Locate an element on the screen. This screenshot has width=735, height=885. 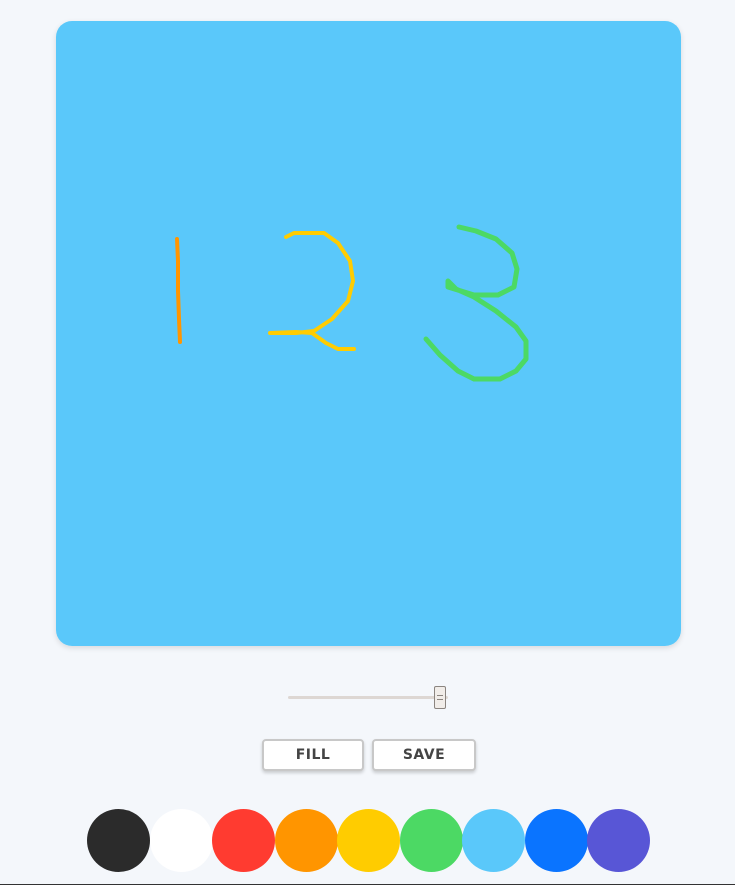
slider-thumb is located at coordinates (440, 697).